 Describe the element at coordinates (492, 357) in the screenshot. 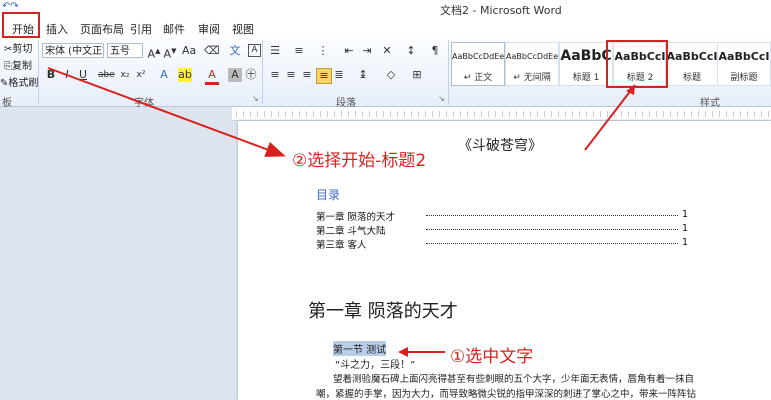

I see `annotation-step1: ①选中文字` at that location.